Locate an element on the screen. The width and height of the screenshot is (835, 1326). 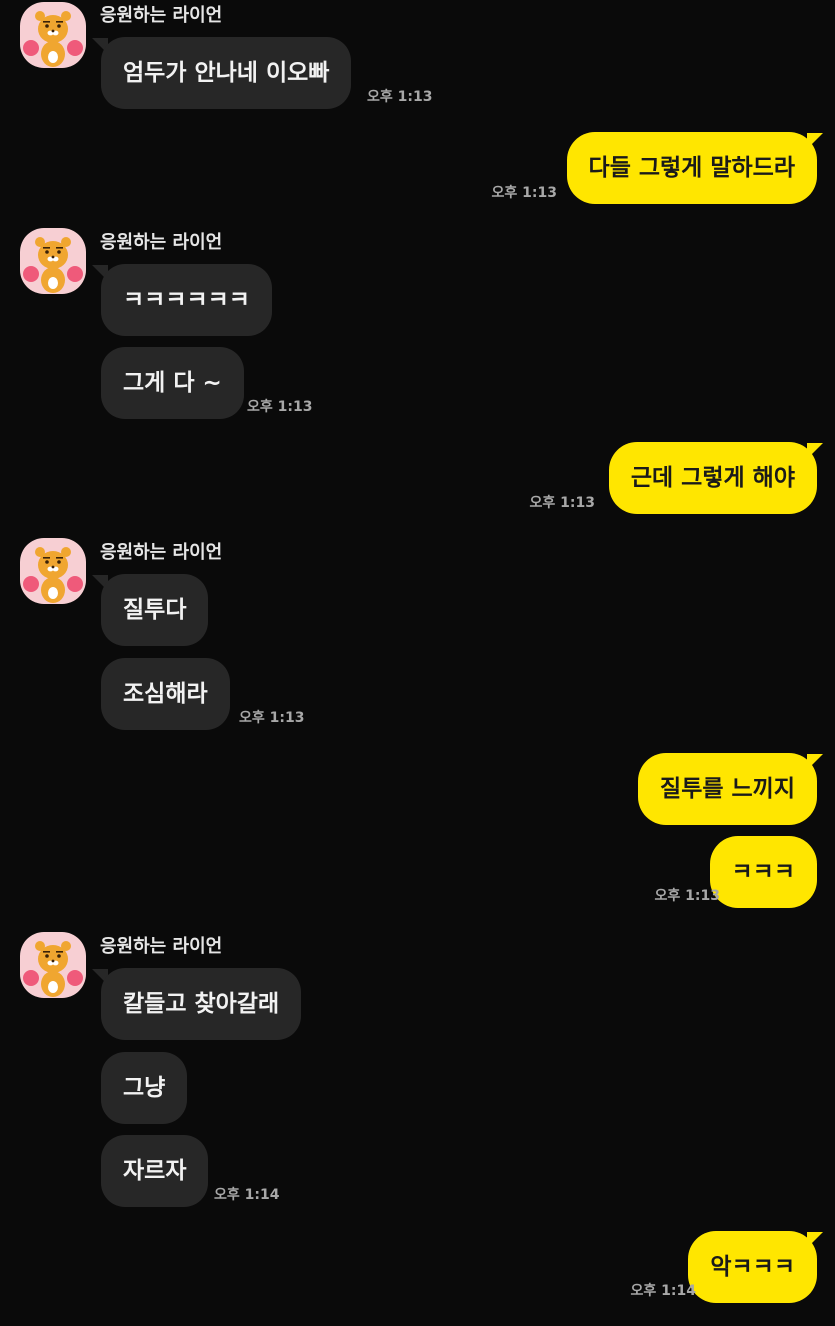
incoming-message-bubble: 그냥 is located at coordinates (144, 1088).